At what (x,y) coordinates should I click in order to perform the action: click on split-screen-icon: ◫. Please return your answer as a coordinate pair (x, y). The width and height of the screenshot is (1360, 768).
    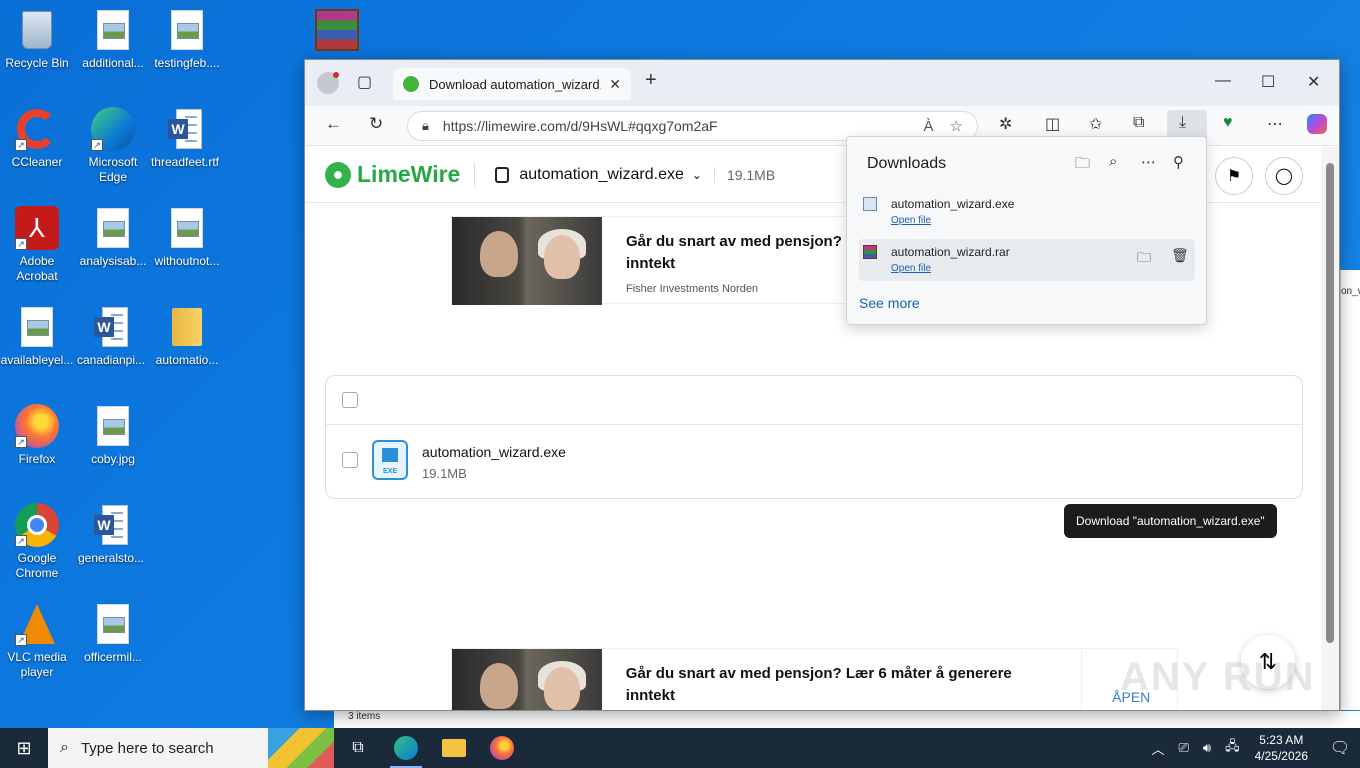
    Looking at the image, I should click on (1052, 124).